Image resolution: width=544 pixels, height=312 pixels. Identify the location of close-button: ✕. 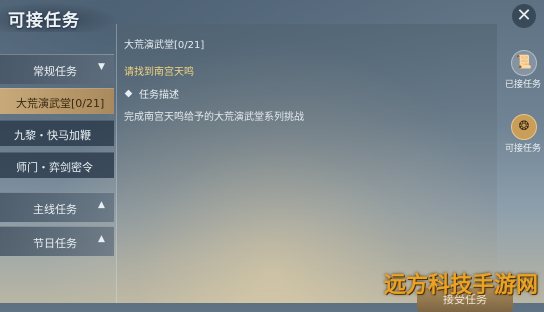
(524, 16).